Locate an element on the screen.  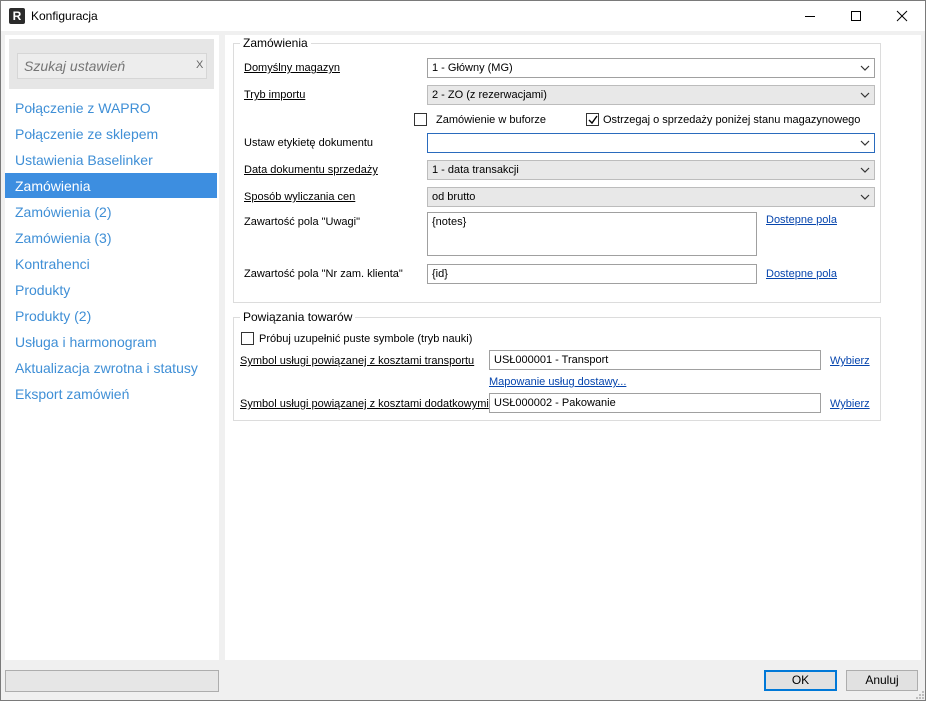
import-mode-label: Tryb importu is located at coordinates (275, 95).